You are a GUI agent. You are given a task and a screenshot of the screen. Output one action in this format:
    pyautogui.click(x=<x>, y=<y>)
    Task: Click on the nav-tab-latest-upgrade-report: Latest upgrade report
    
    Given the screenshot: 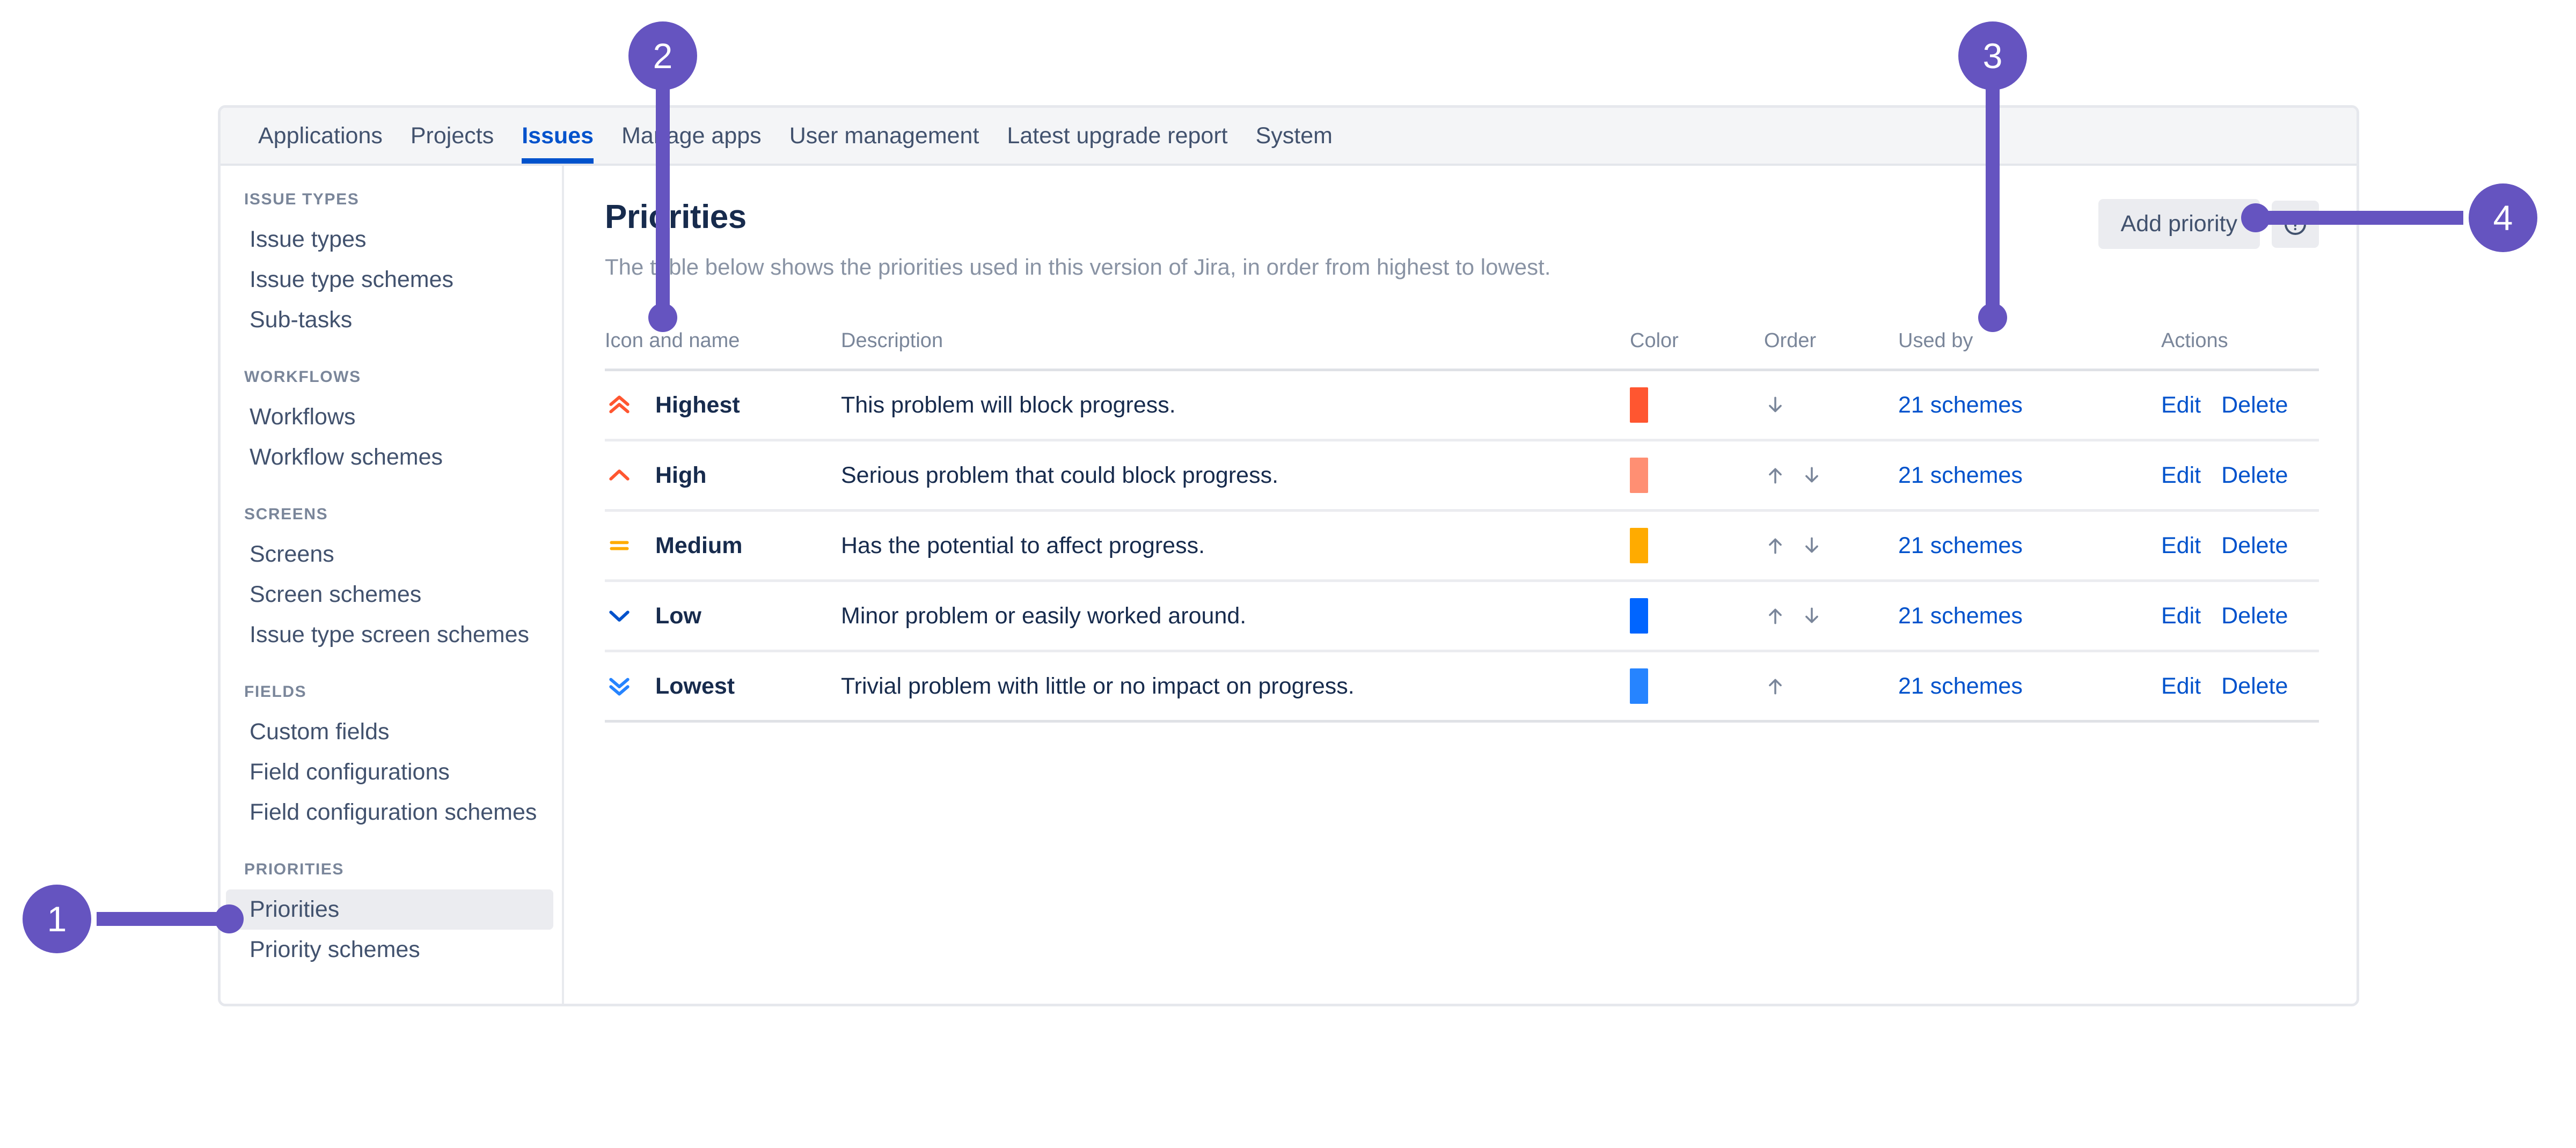 What is the action you would take?
    pyautogui.click(x=1117, y=136)
    